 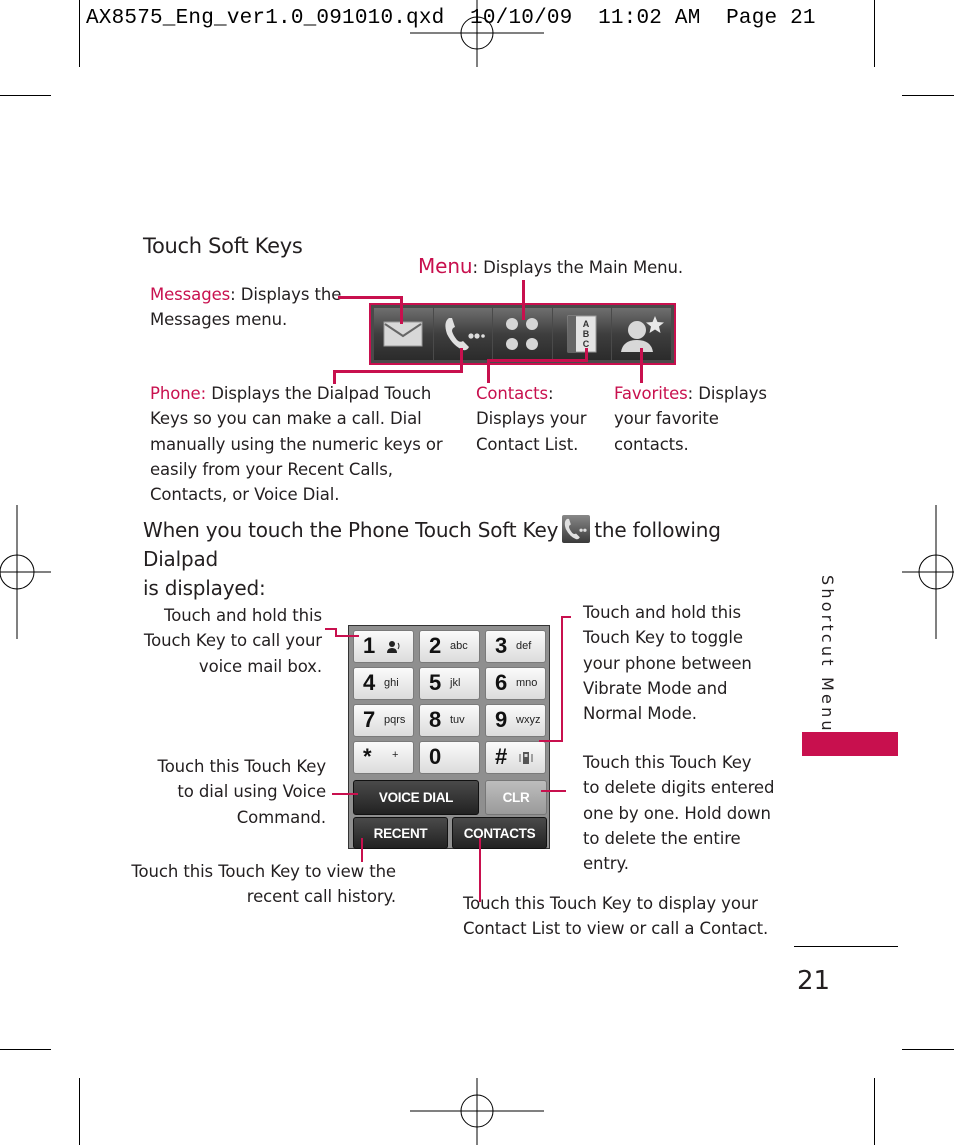 I want to click on key-letters: mno, so click(x=527, y=683).